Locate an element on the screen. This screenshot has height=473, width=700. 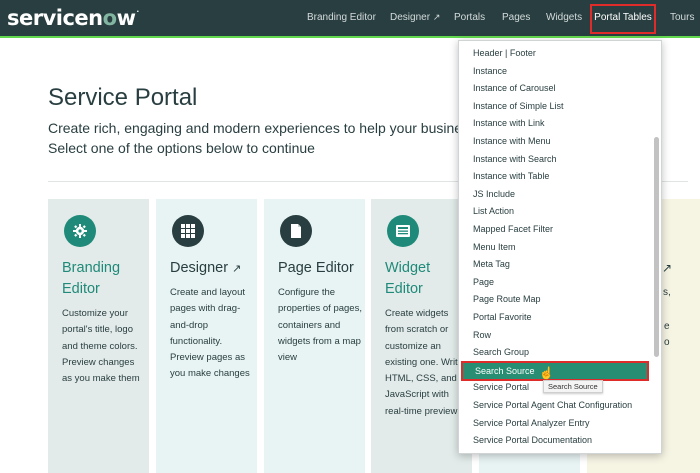
dropdown-item: Instance with Link is located at coordinates (555, 124).